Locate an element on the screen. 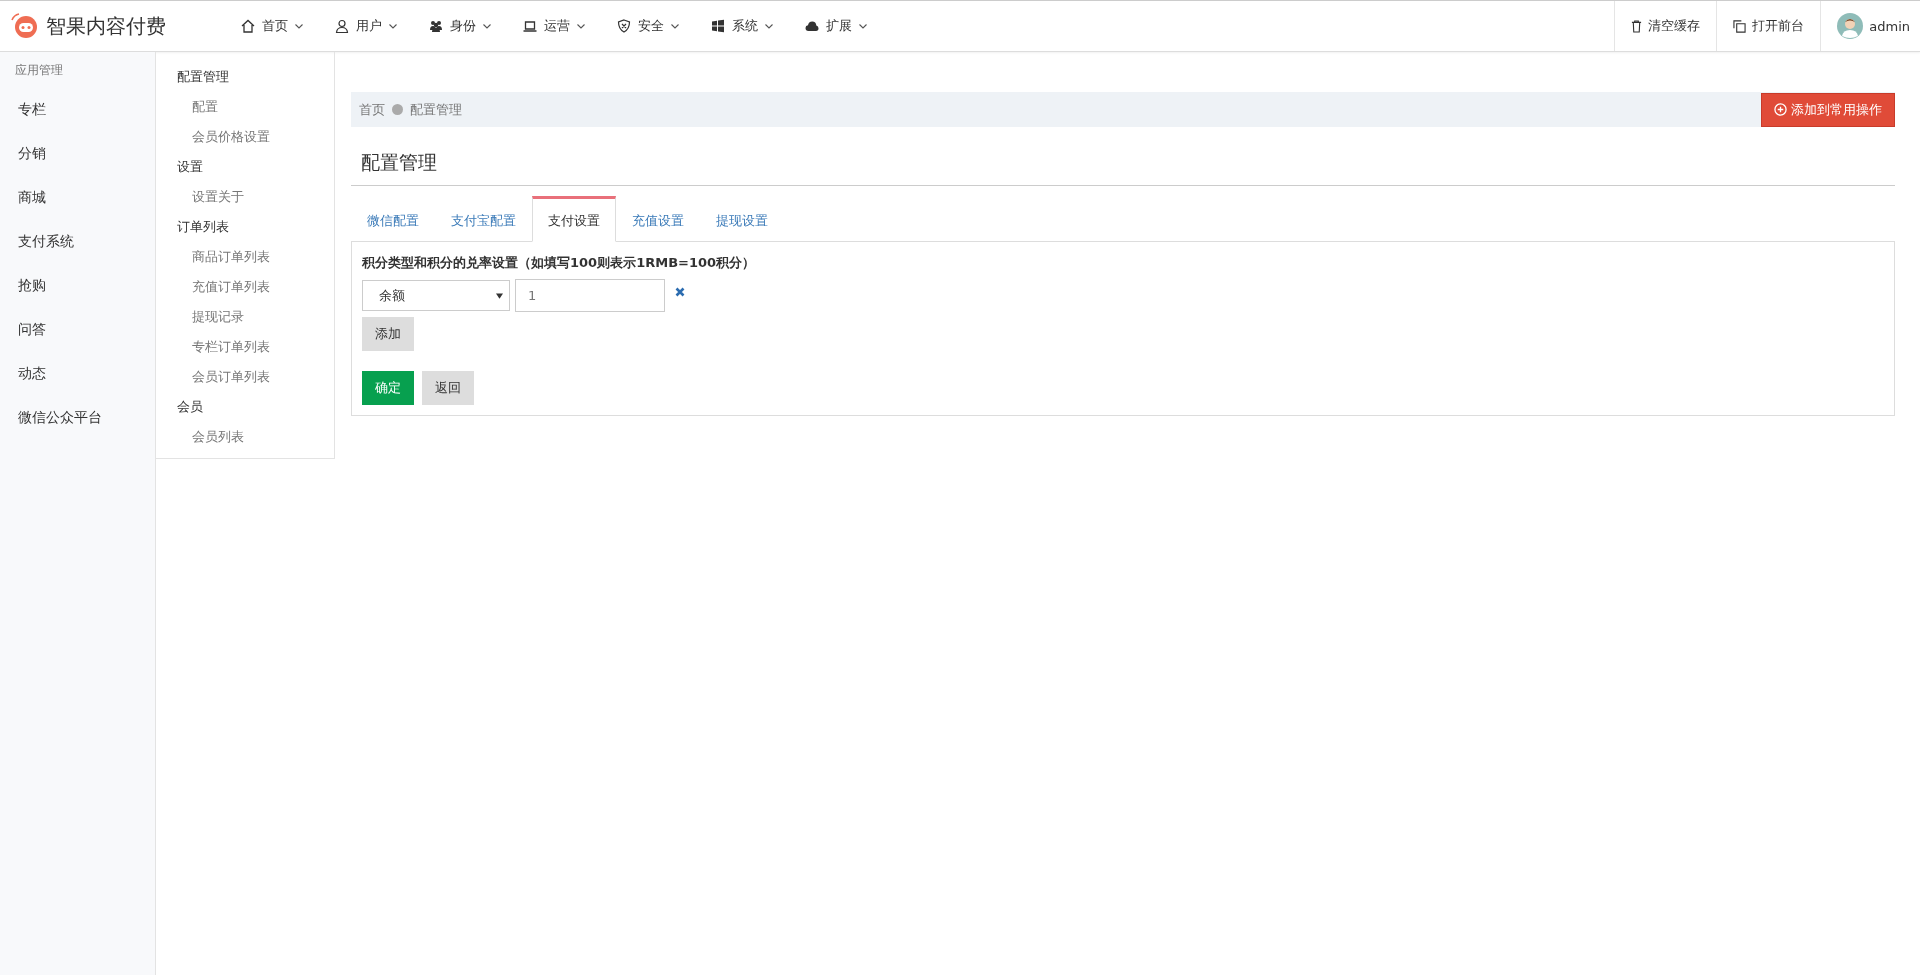 The width and height of the screenshot is (1920, 975). sidebar-title: 应用管理 is located at coordinates (39, 70).